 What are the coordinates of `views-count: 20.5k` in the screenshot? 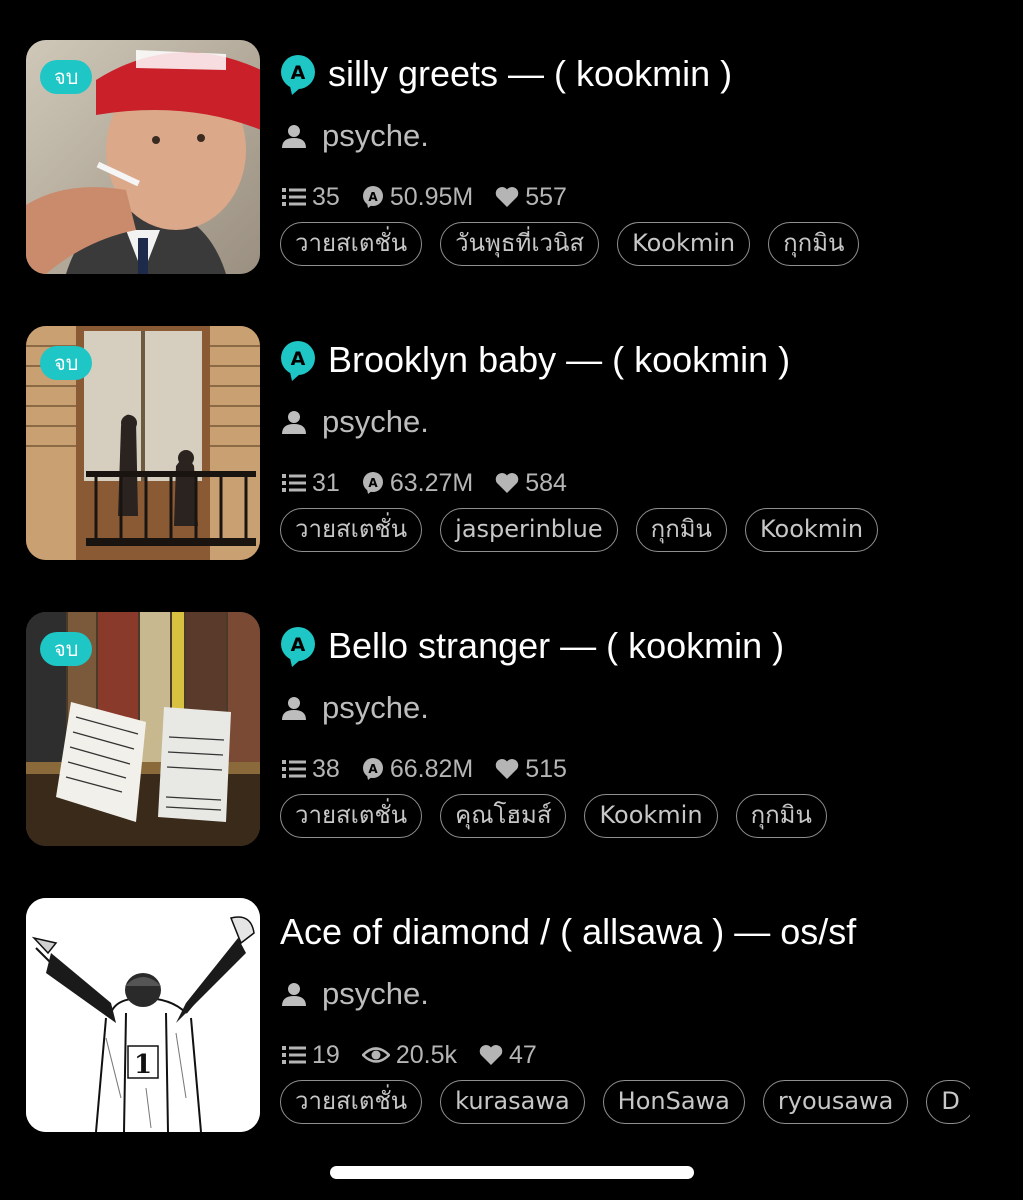 It's located at (426, 1054).